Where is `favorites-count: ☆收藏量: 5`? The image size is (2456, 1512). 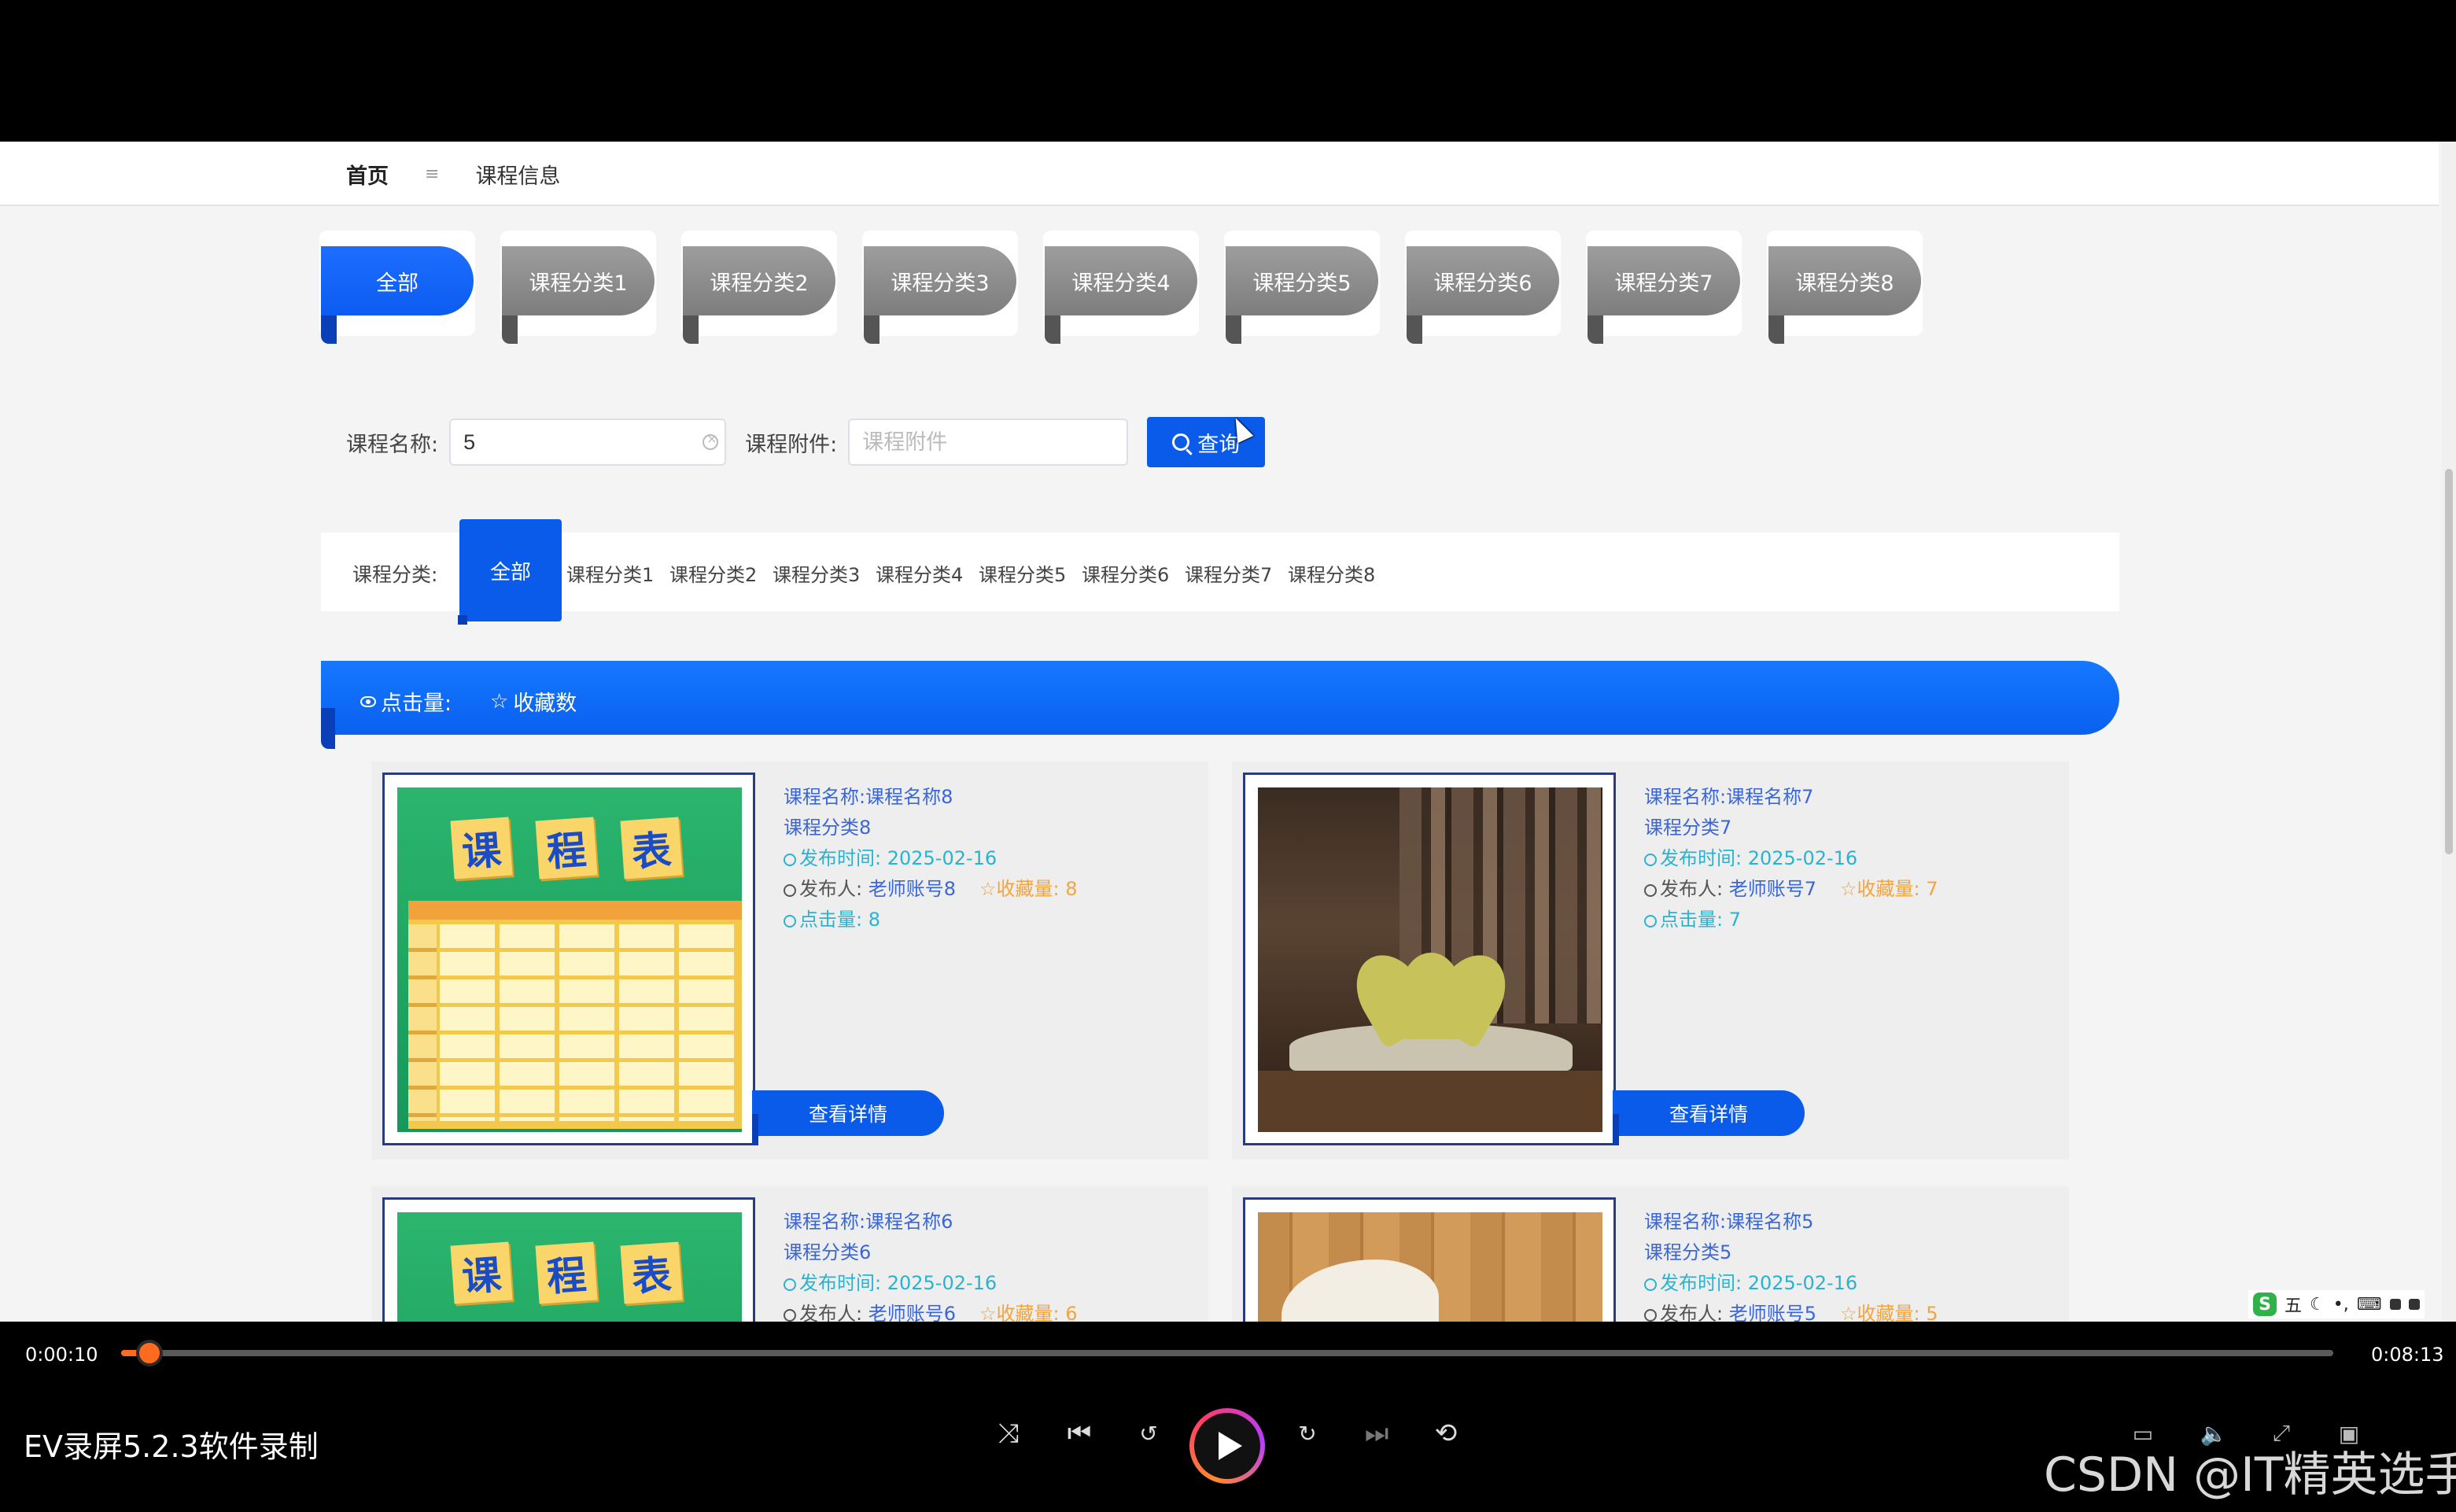 favorites-count: ☆收藏量: 5 is located at coordinates (1889, 1312).